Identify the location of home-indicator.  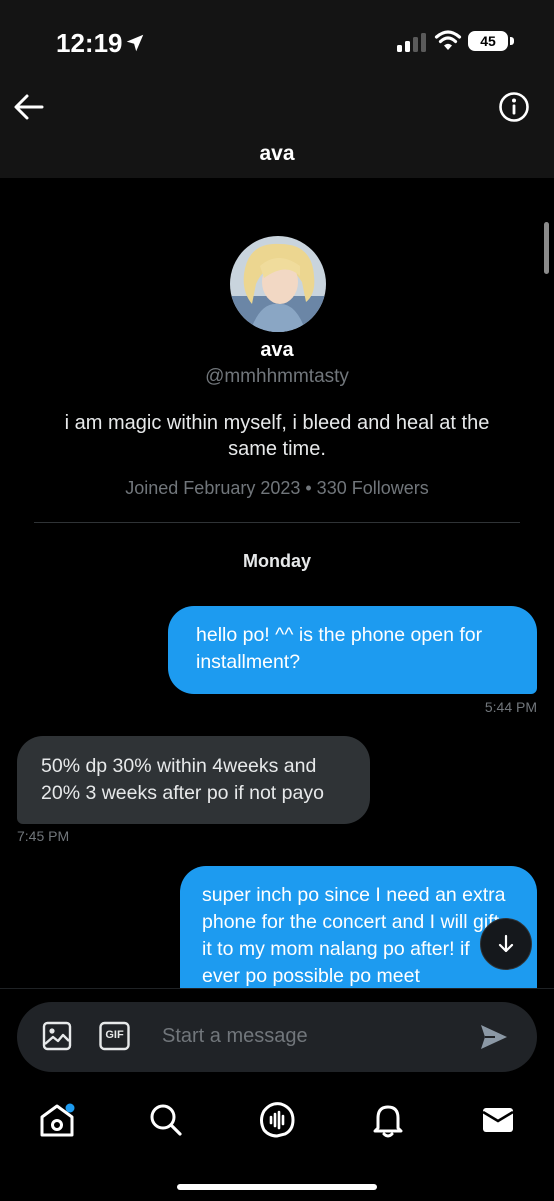
(277, 1187).